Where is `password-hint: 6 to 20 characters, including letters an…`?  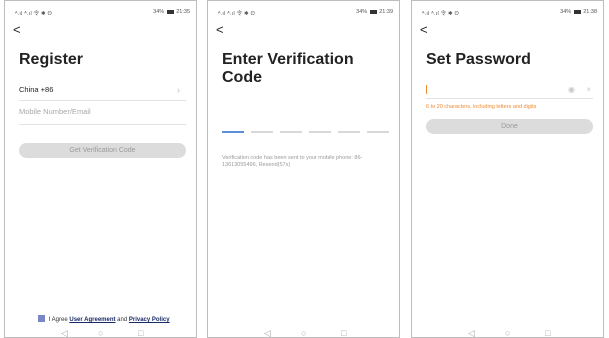 password-hint: 6 to 20 characters, including letters an… is located at coordinates (481, 107).